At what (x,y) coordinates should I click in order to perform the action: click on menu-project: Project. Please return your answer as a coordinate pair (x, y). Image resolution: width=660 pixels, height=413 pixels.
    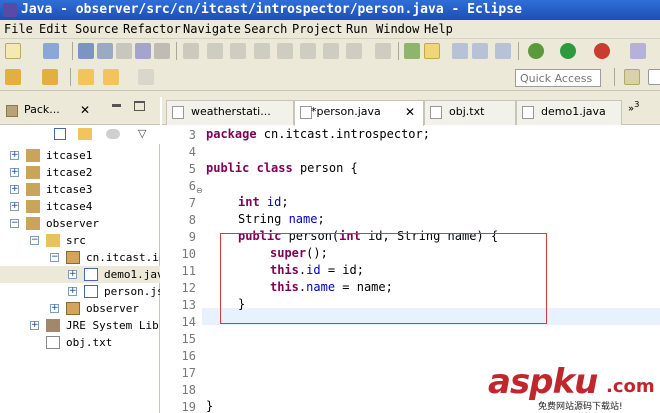
    Looking at the image, I should click on (317, 29).